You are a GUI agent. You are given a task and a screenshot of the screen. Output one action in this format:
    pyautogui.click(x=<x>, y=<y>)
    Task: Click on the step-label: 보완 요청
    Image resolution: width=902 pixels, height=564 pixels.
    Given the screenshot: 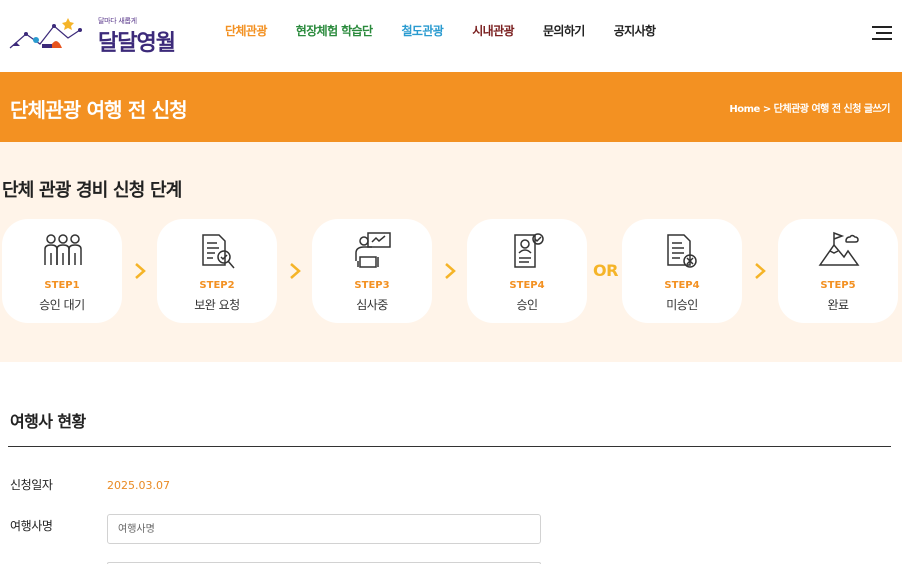 What is the action you would take?
    pyautogui.click(x=217, y=305)
    